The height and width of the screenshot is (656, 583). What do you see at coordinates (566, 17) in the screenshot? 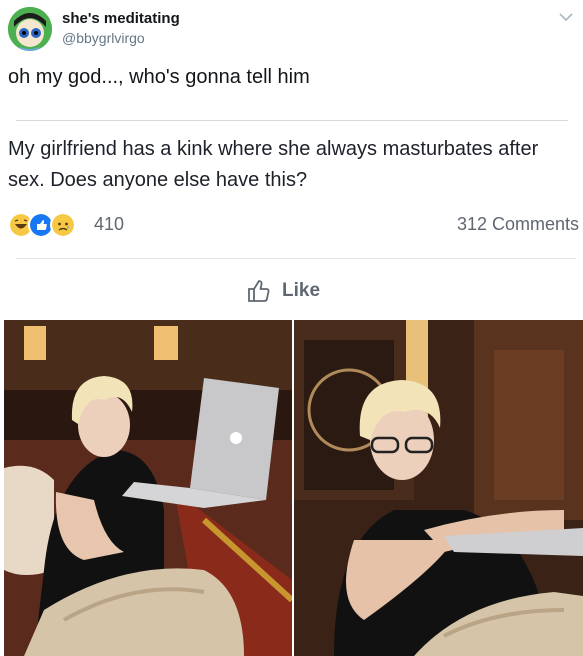
I see `chevron-down-icon` at bounding box center [566, 17].